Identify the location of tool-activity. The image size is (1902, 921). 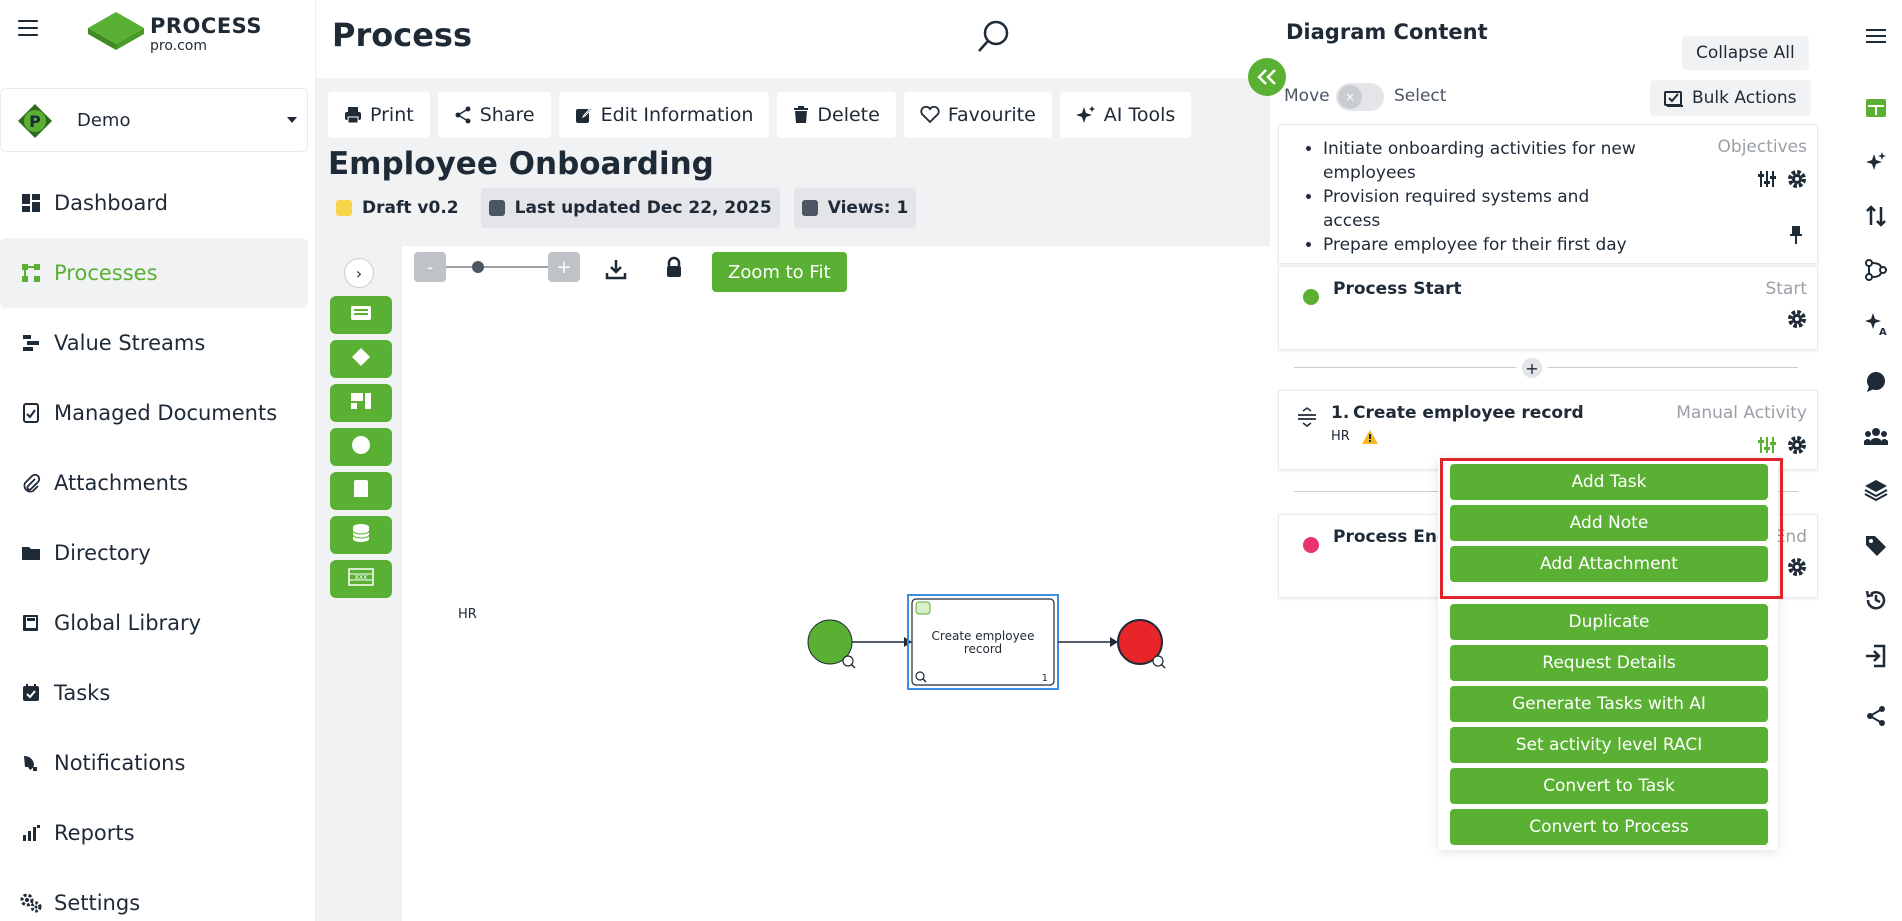
(361, 315).